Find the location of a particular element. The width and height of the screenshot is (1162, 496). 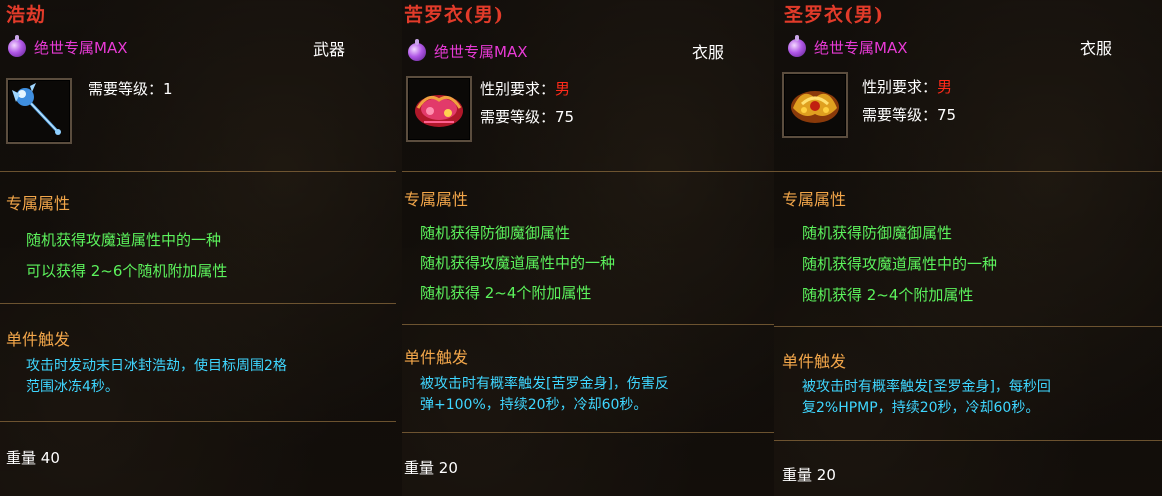

stat-row: 需要等级：1 is located at coordinates (130, 88).